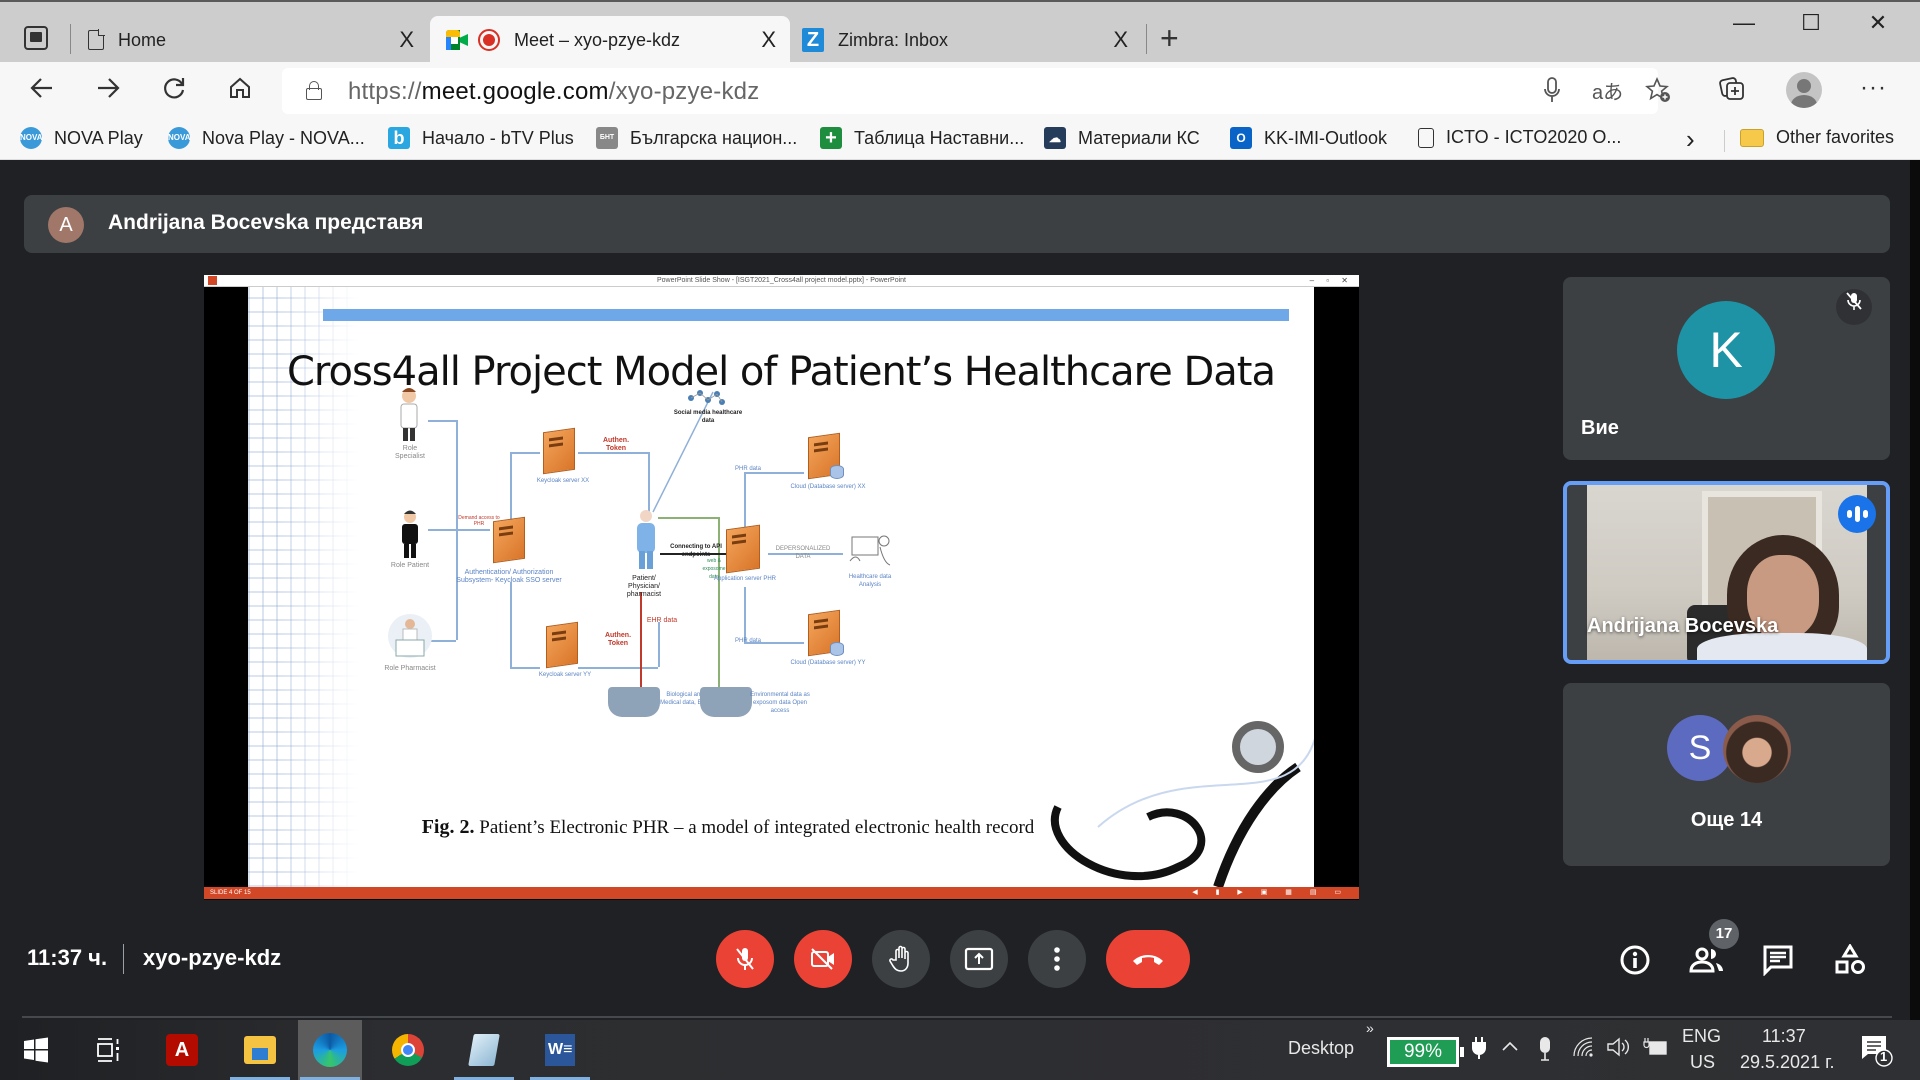 This screenshot has width=1920, height=1080. What do you see at coordinates (258, 40) in the screenshot?
I see `tab-home: Home X` at bounding box center [258, 40].